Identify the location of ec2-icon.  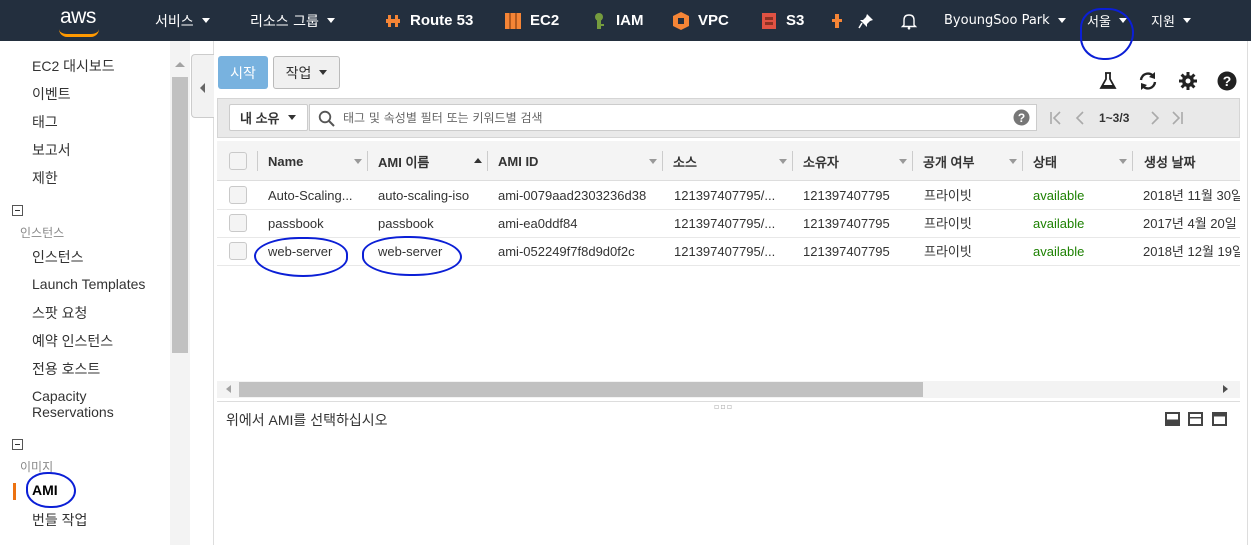
(513, 20).